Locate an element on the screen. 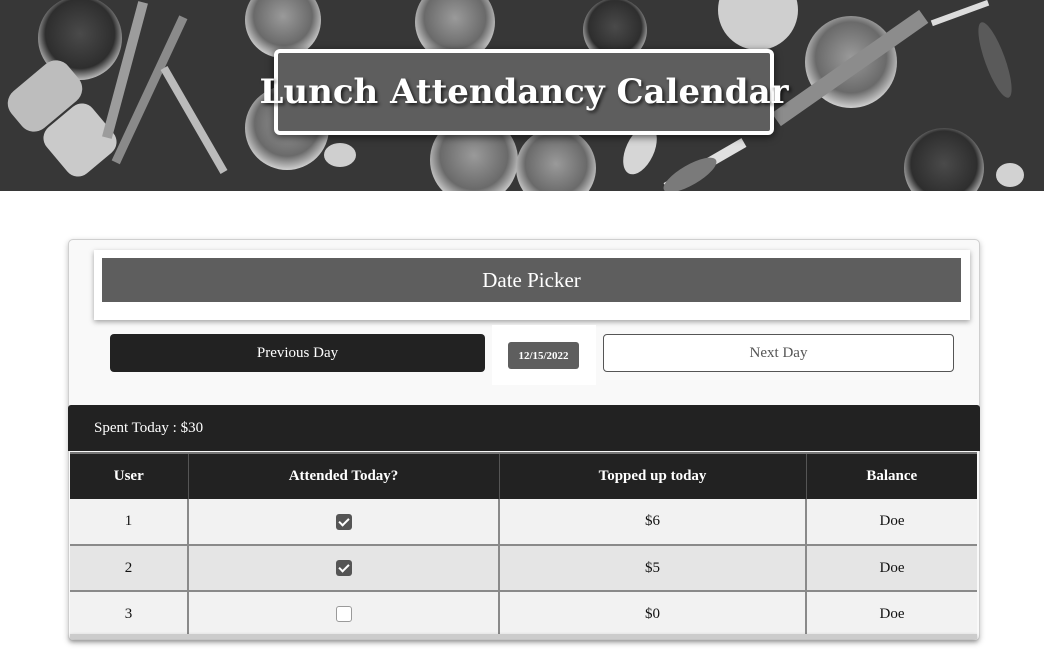 This screenshot has height=671, width=1044. spent-today-text: Spent Today : $30 is located at coordinates (149, 427).